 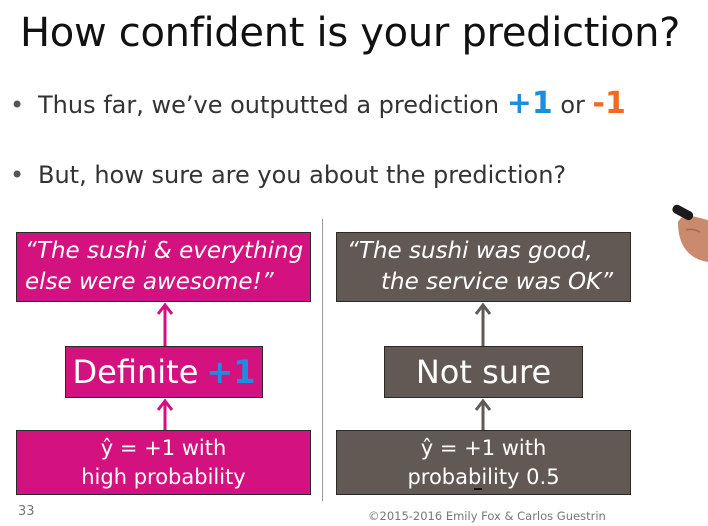 What do you see at coordinates (165, 324) in the screenshot?
I see `left-arrow-up-top` at bounding box center [165, 324].